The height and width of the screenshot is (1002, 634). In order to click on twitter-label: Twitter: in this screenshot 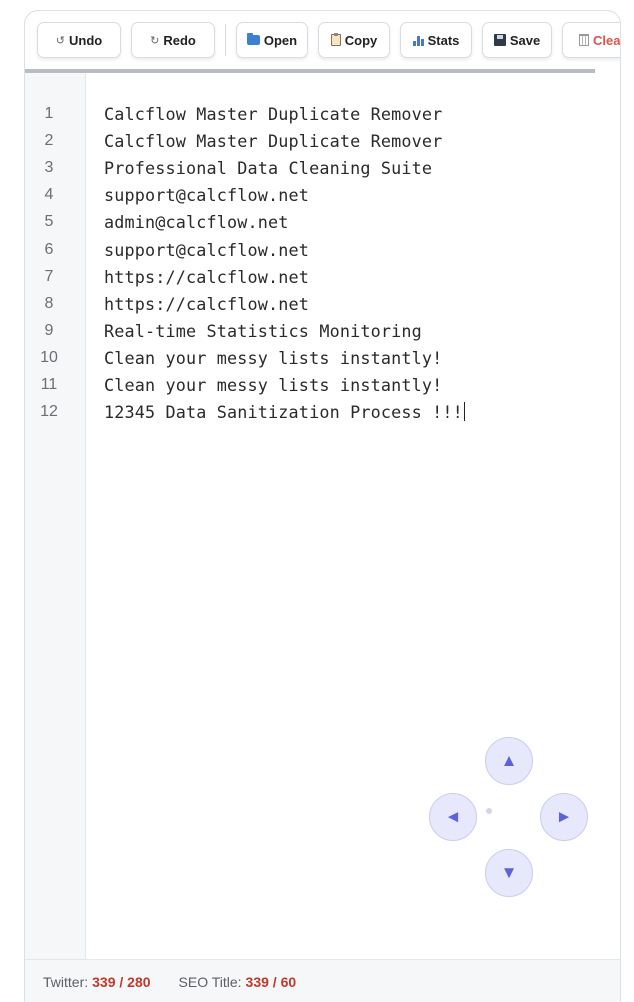, I will do `click(66, 982)`.